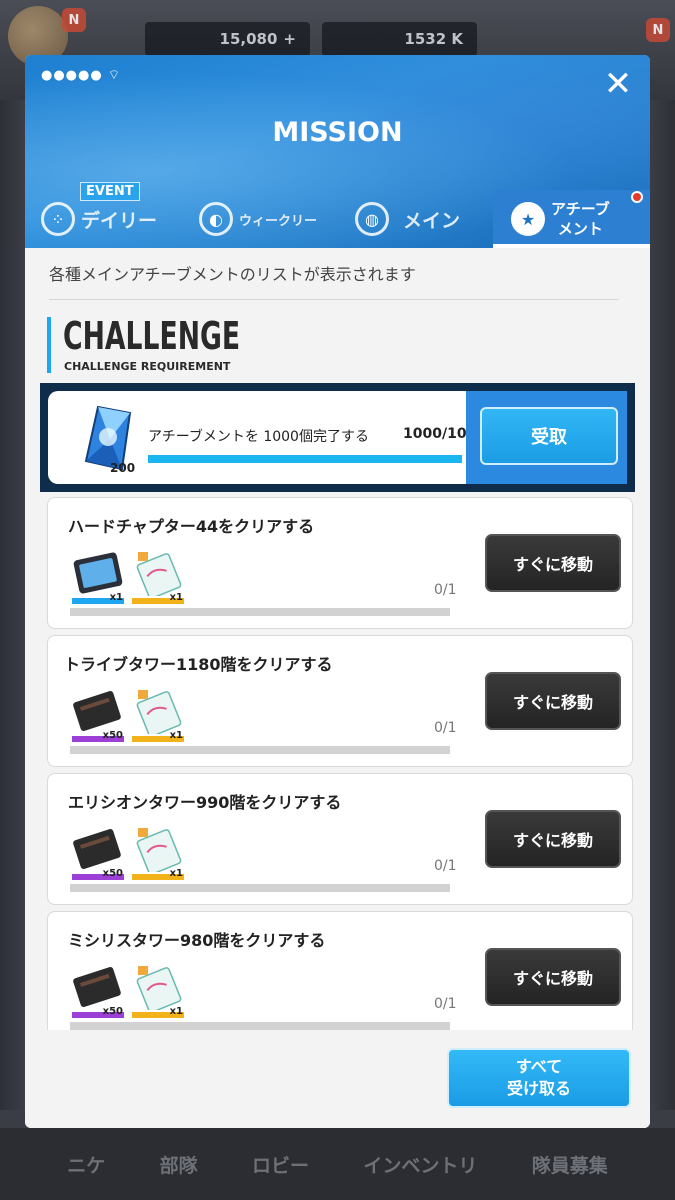 This screenshot has height=1200, width=675. I want to click on device-icon, so click(98, 573).